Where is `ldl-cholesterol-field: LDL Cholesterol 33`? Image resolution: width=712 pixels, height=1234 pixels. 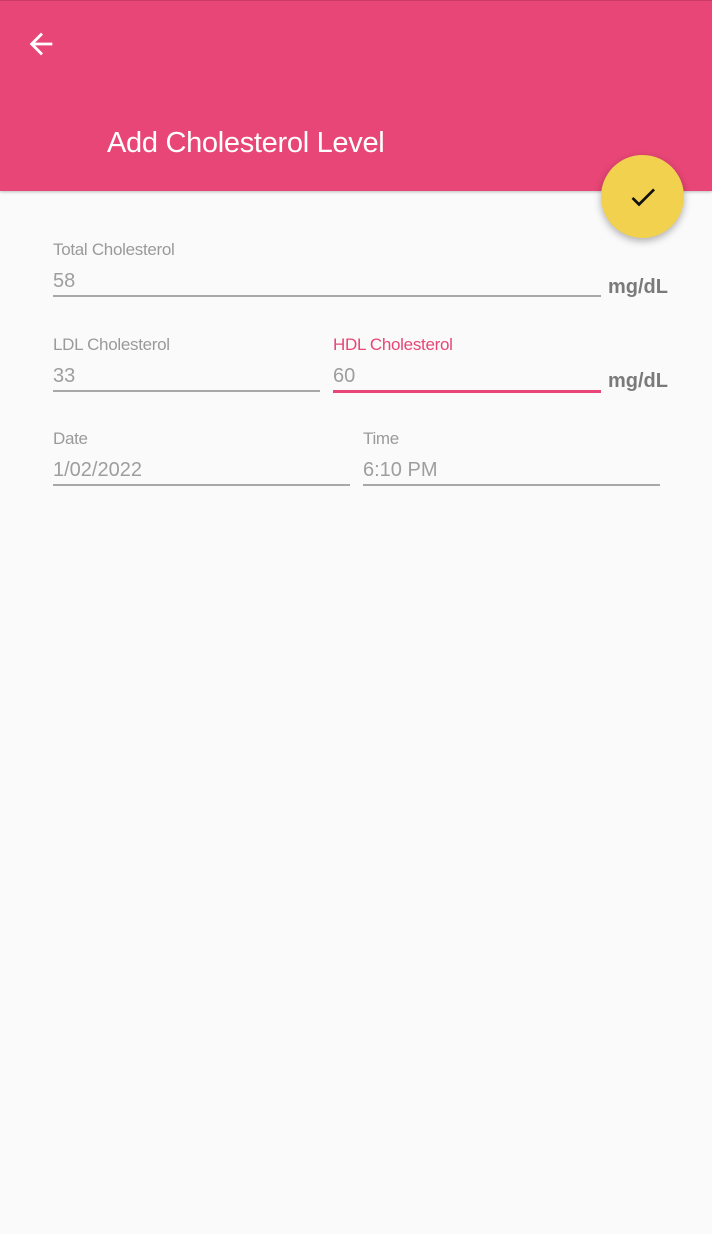
ldl-cholesterol-field: LDL Cholesterol 33 is located at coordinates (186, 365).